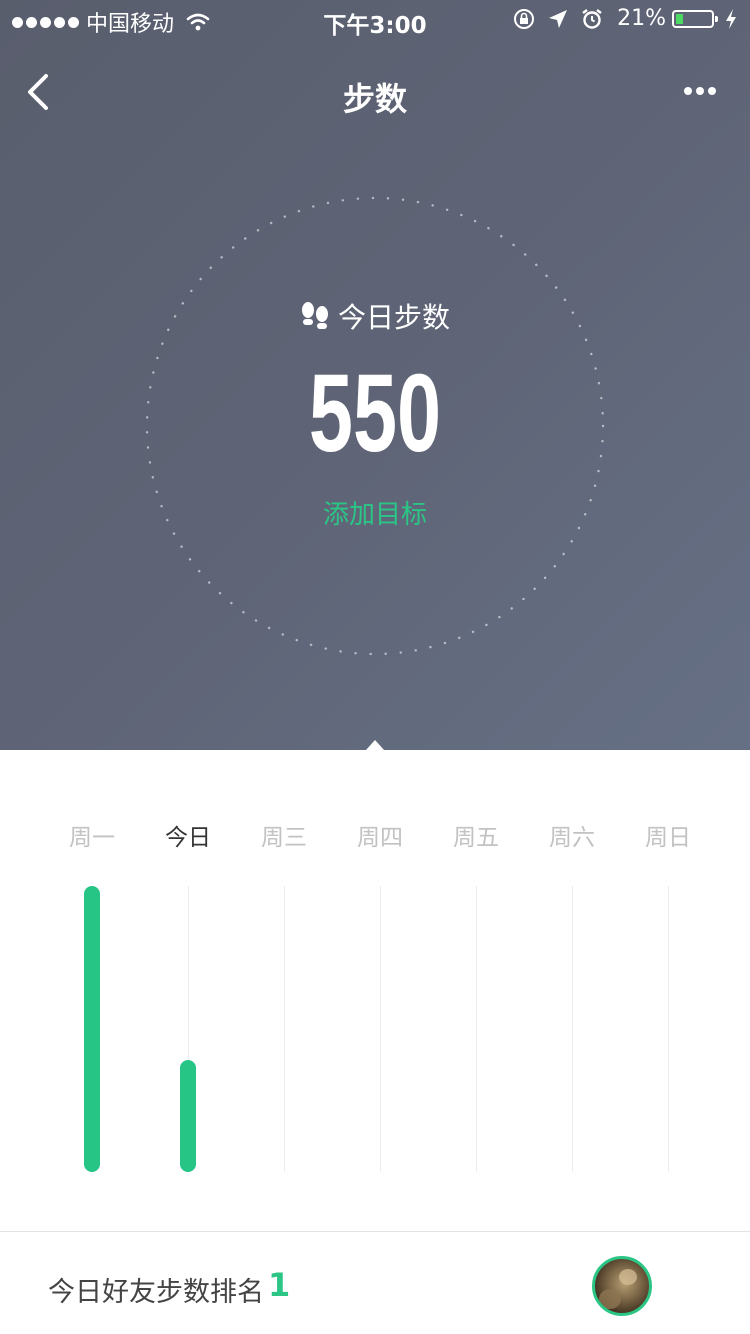  What do you see at coordinates (695, 18) in the screenshot?
I see `battery-icon` at bounding box center [695, 18].